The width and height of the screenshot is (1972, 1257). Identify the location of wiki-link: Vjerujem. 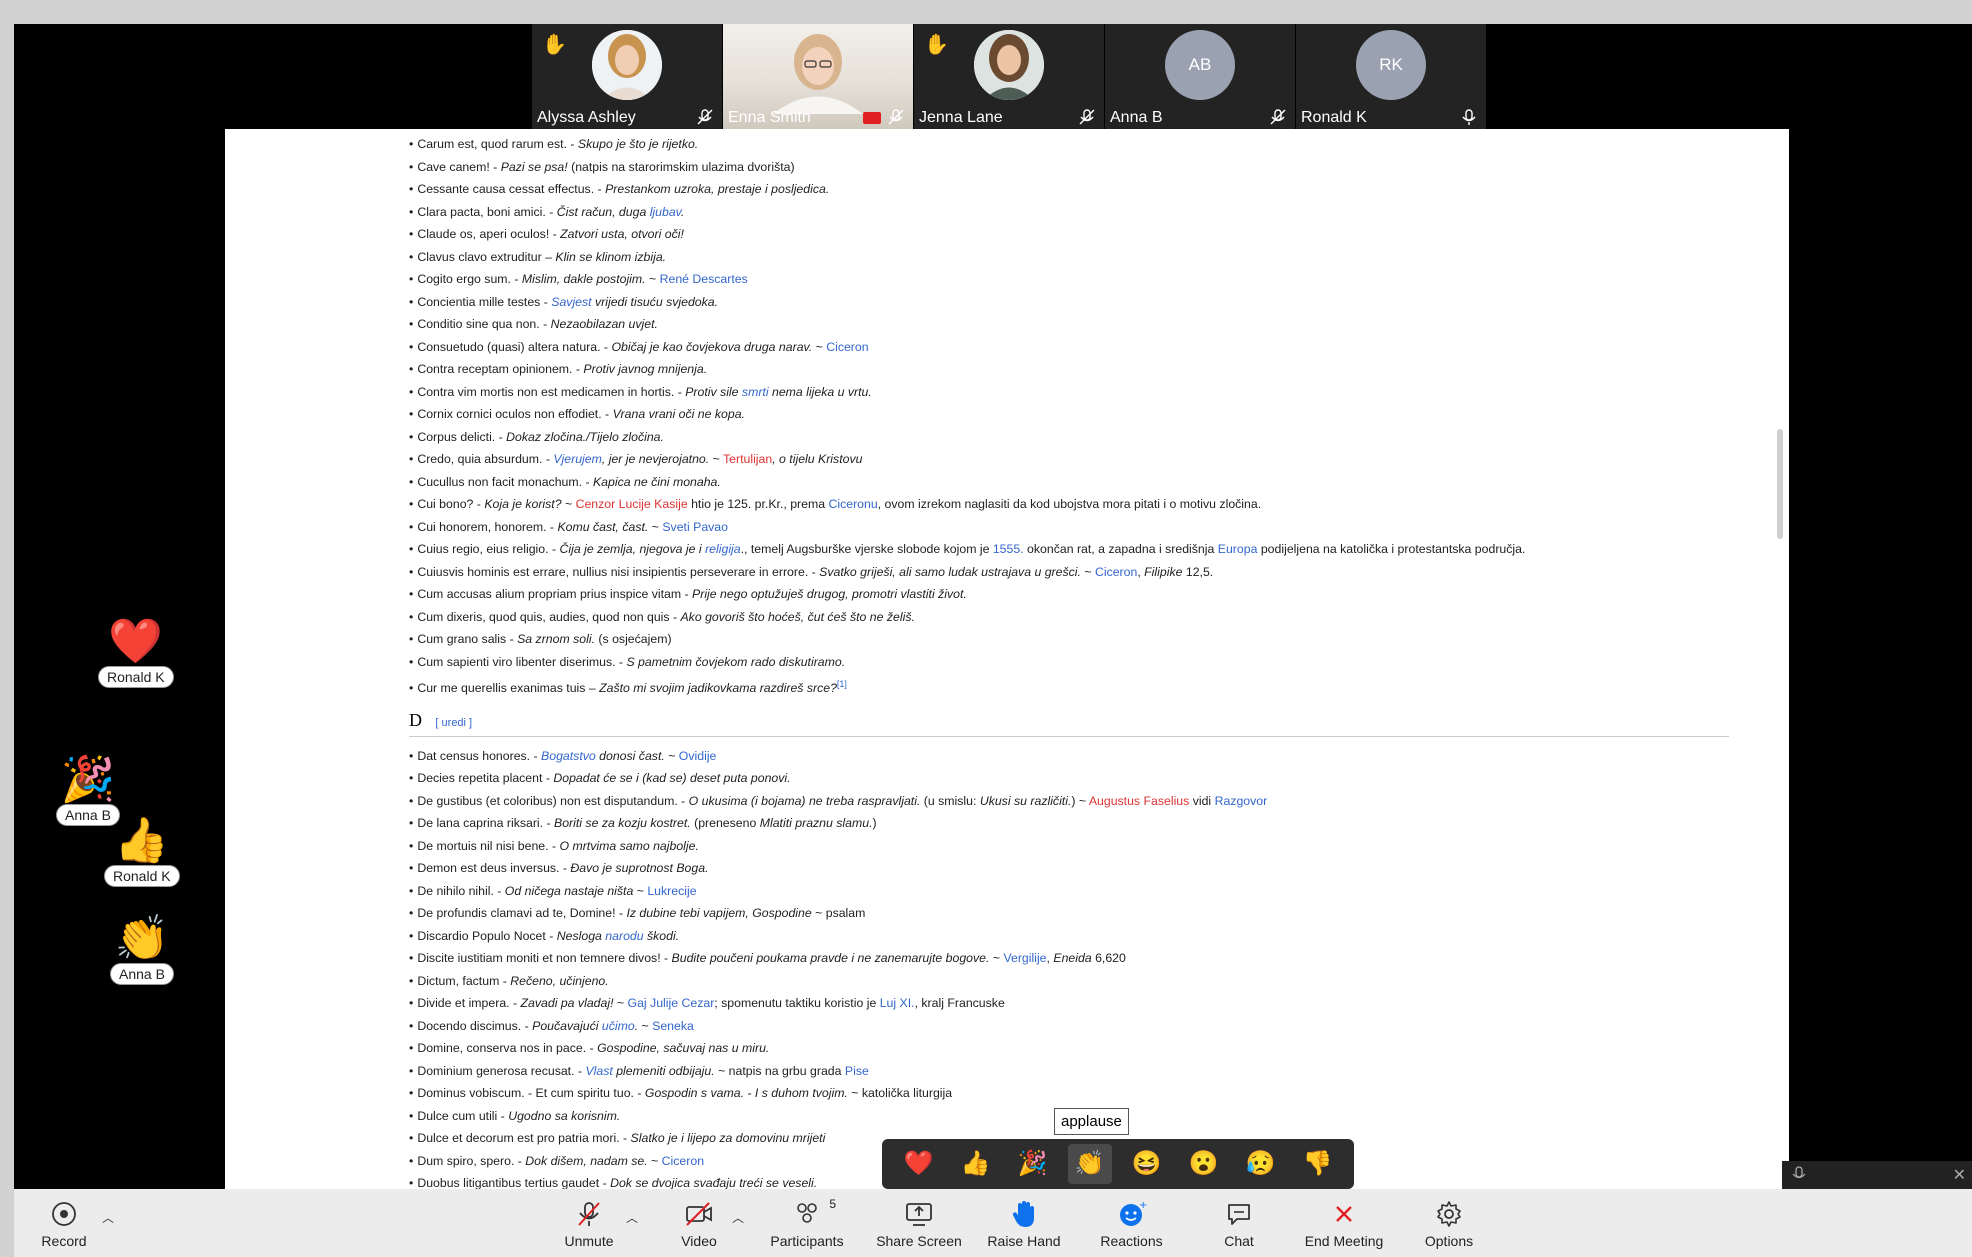
(577, 459).